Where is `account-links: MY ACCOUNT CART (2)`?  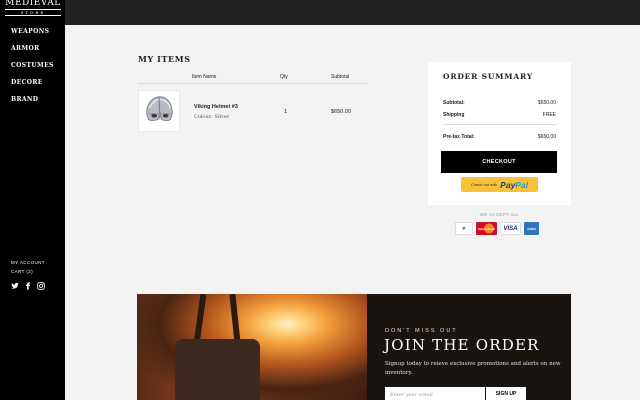 account-links: MY ACCOUNT CART (2) is located at coordinates (28, 267).